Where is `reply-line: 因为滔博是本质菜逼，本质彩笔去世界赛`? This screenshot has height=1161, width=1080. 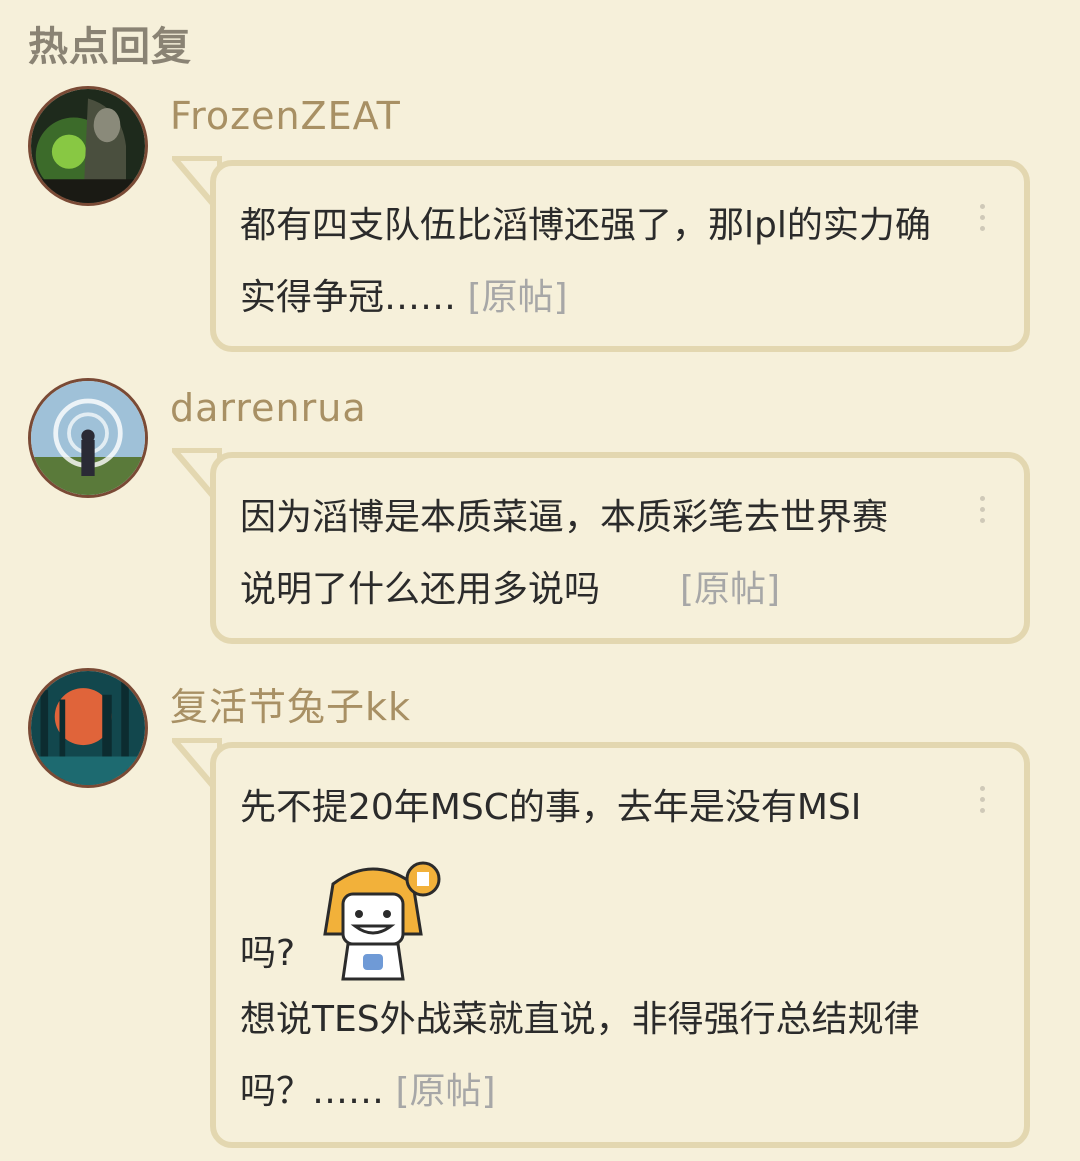 reply-line: 因为滔博是本质菜逼，本质彩笔去世界赛 is located at coordinates (564, 517).